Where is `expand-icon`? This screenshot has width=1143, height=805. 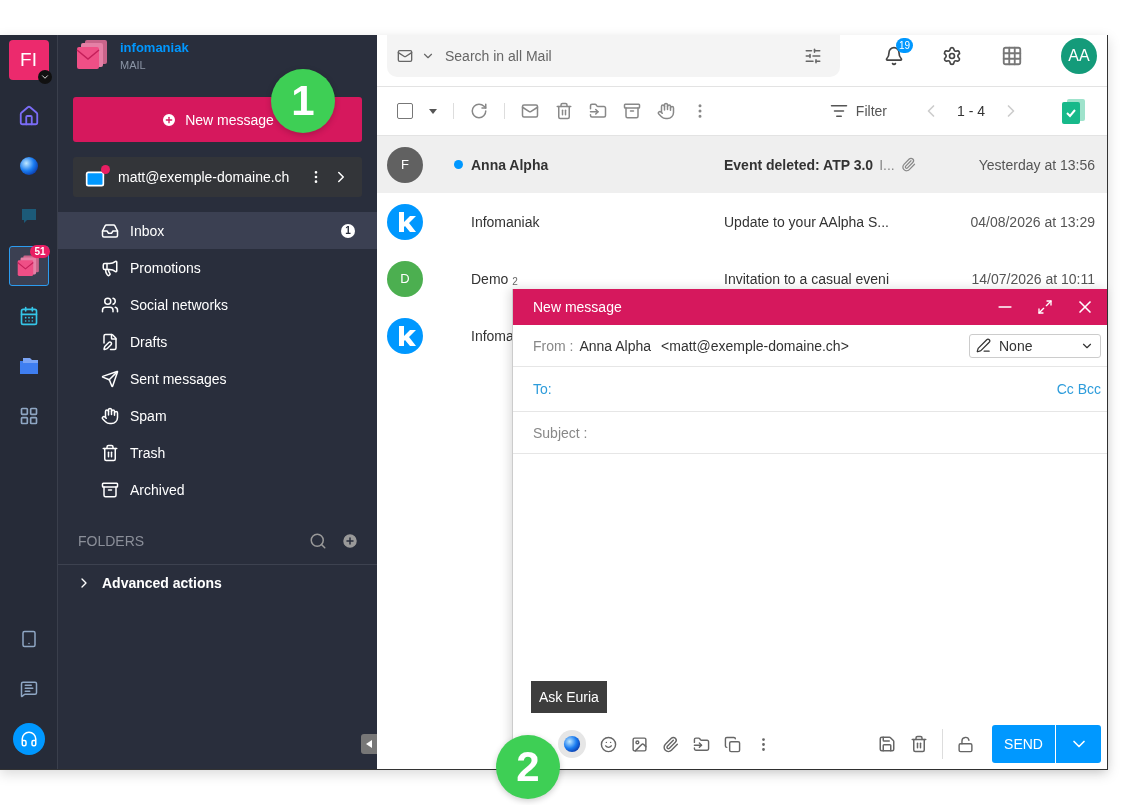
expand-icon is located at coordinates (1045, 307).